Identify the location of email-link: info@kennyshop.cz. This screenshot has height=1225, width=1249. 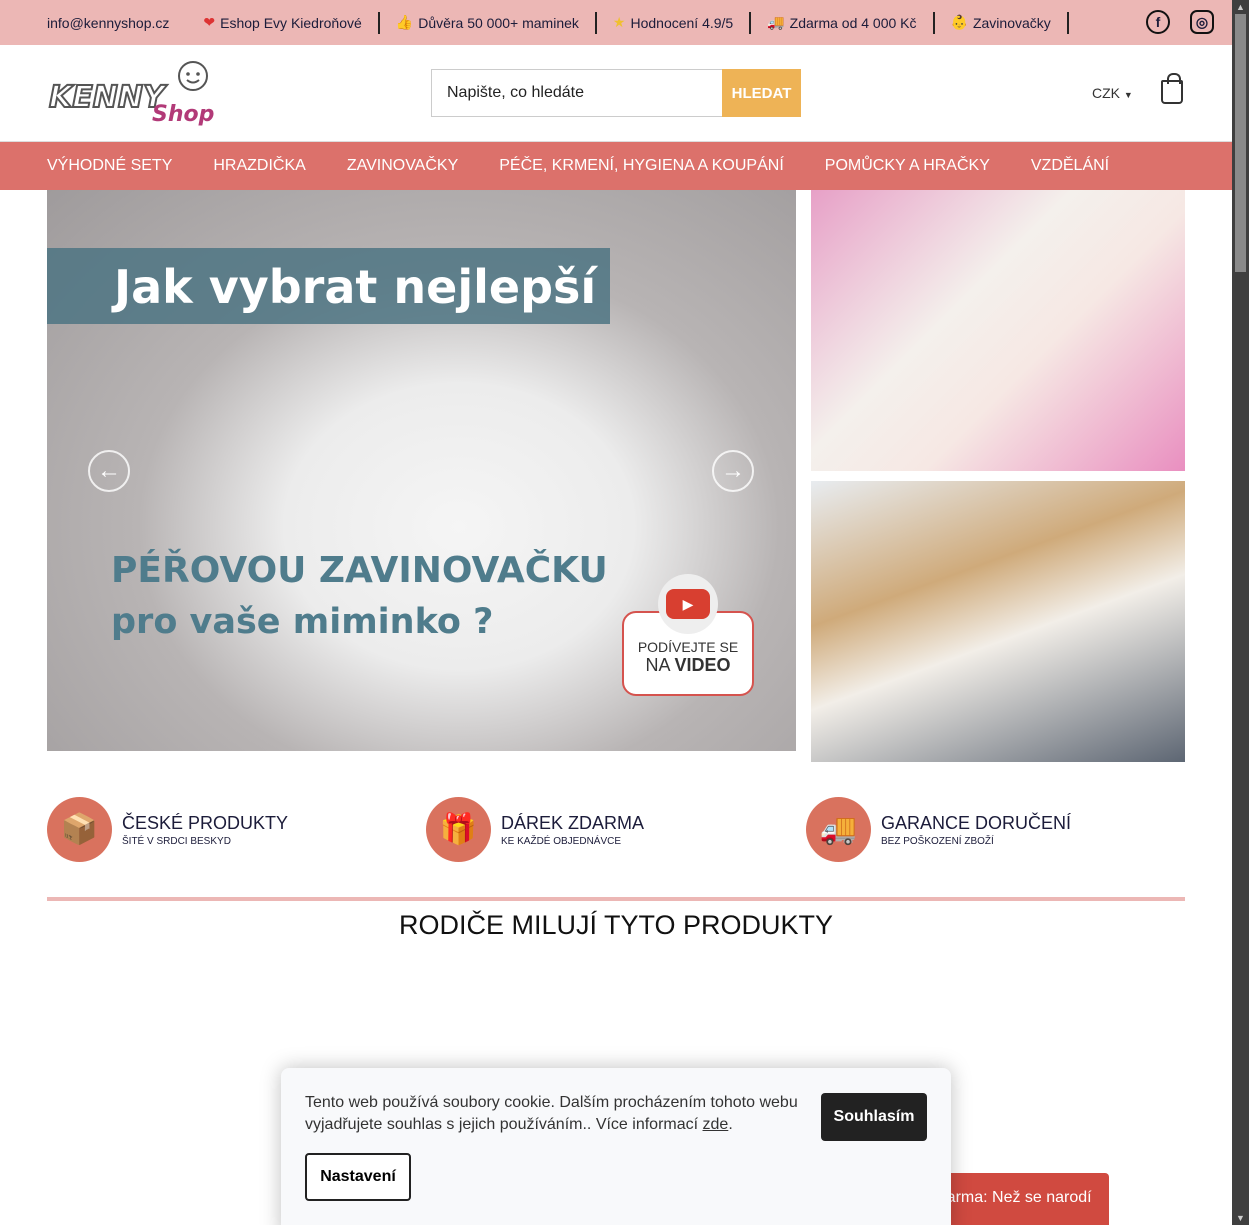
(117, 23).